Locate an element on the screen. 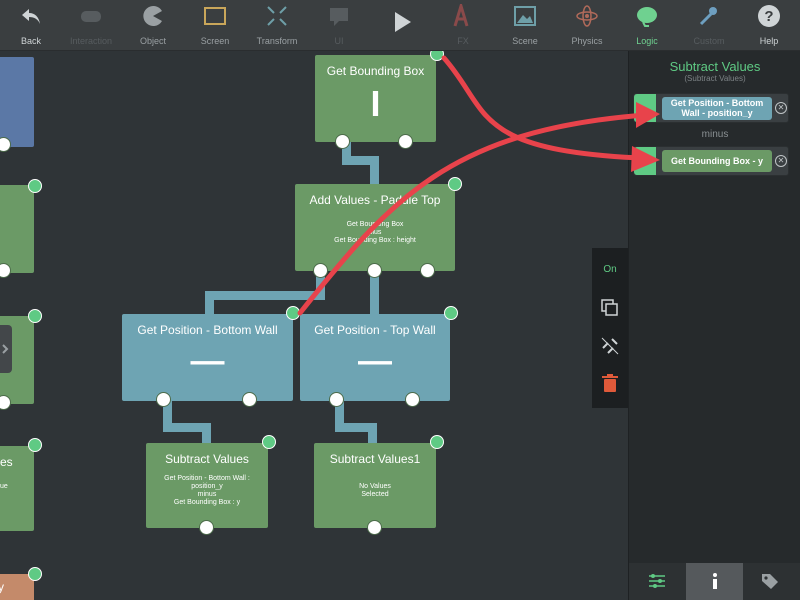  partial-node-blue is located at coordinates (17, 102).